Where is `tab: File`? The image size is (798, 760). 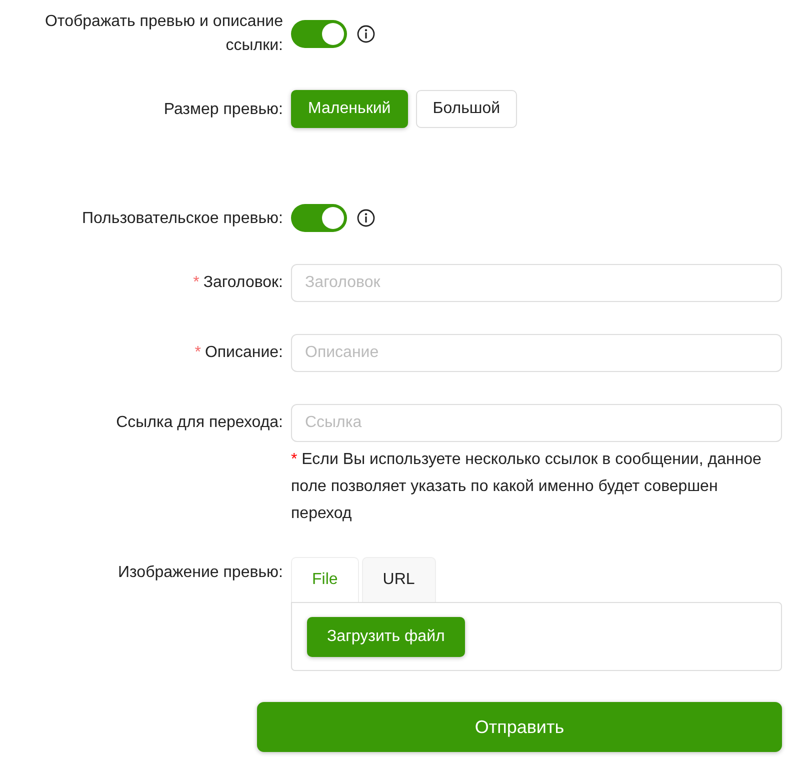 tab: File is located at coordinates (325, 579).